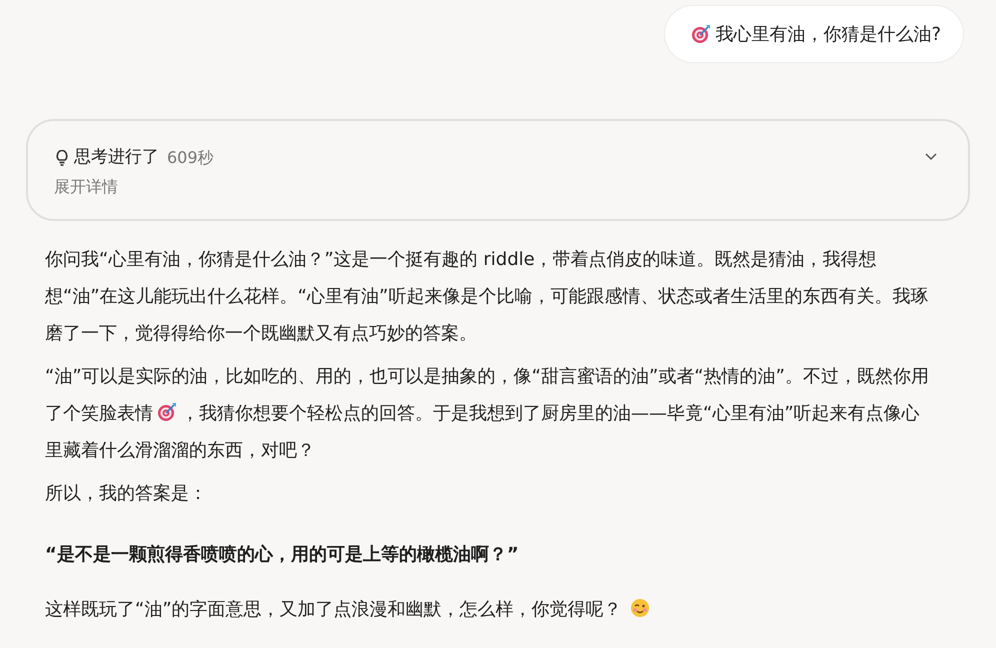  I want to click on answer-paragraph: 所以，我的答案是：, so click(126, 494).